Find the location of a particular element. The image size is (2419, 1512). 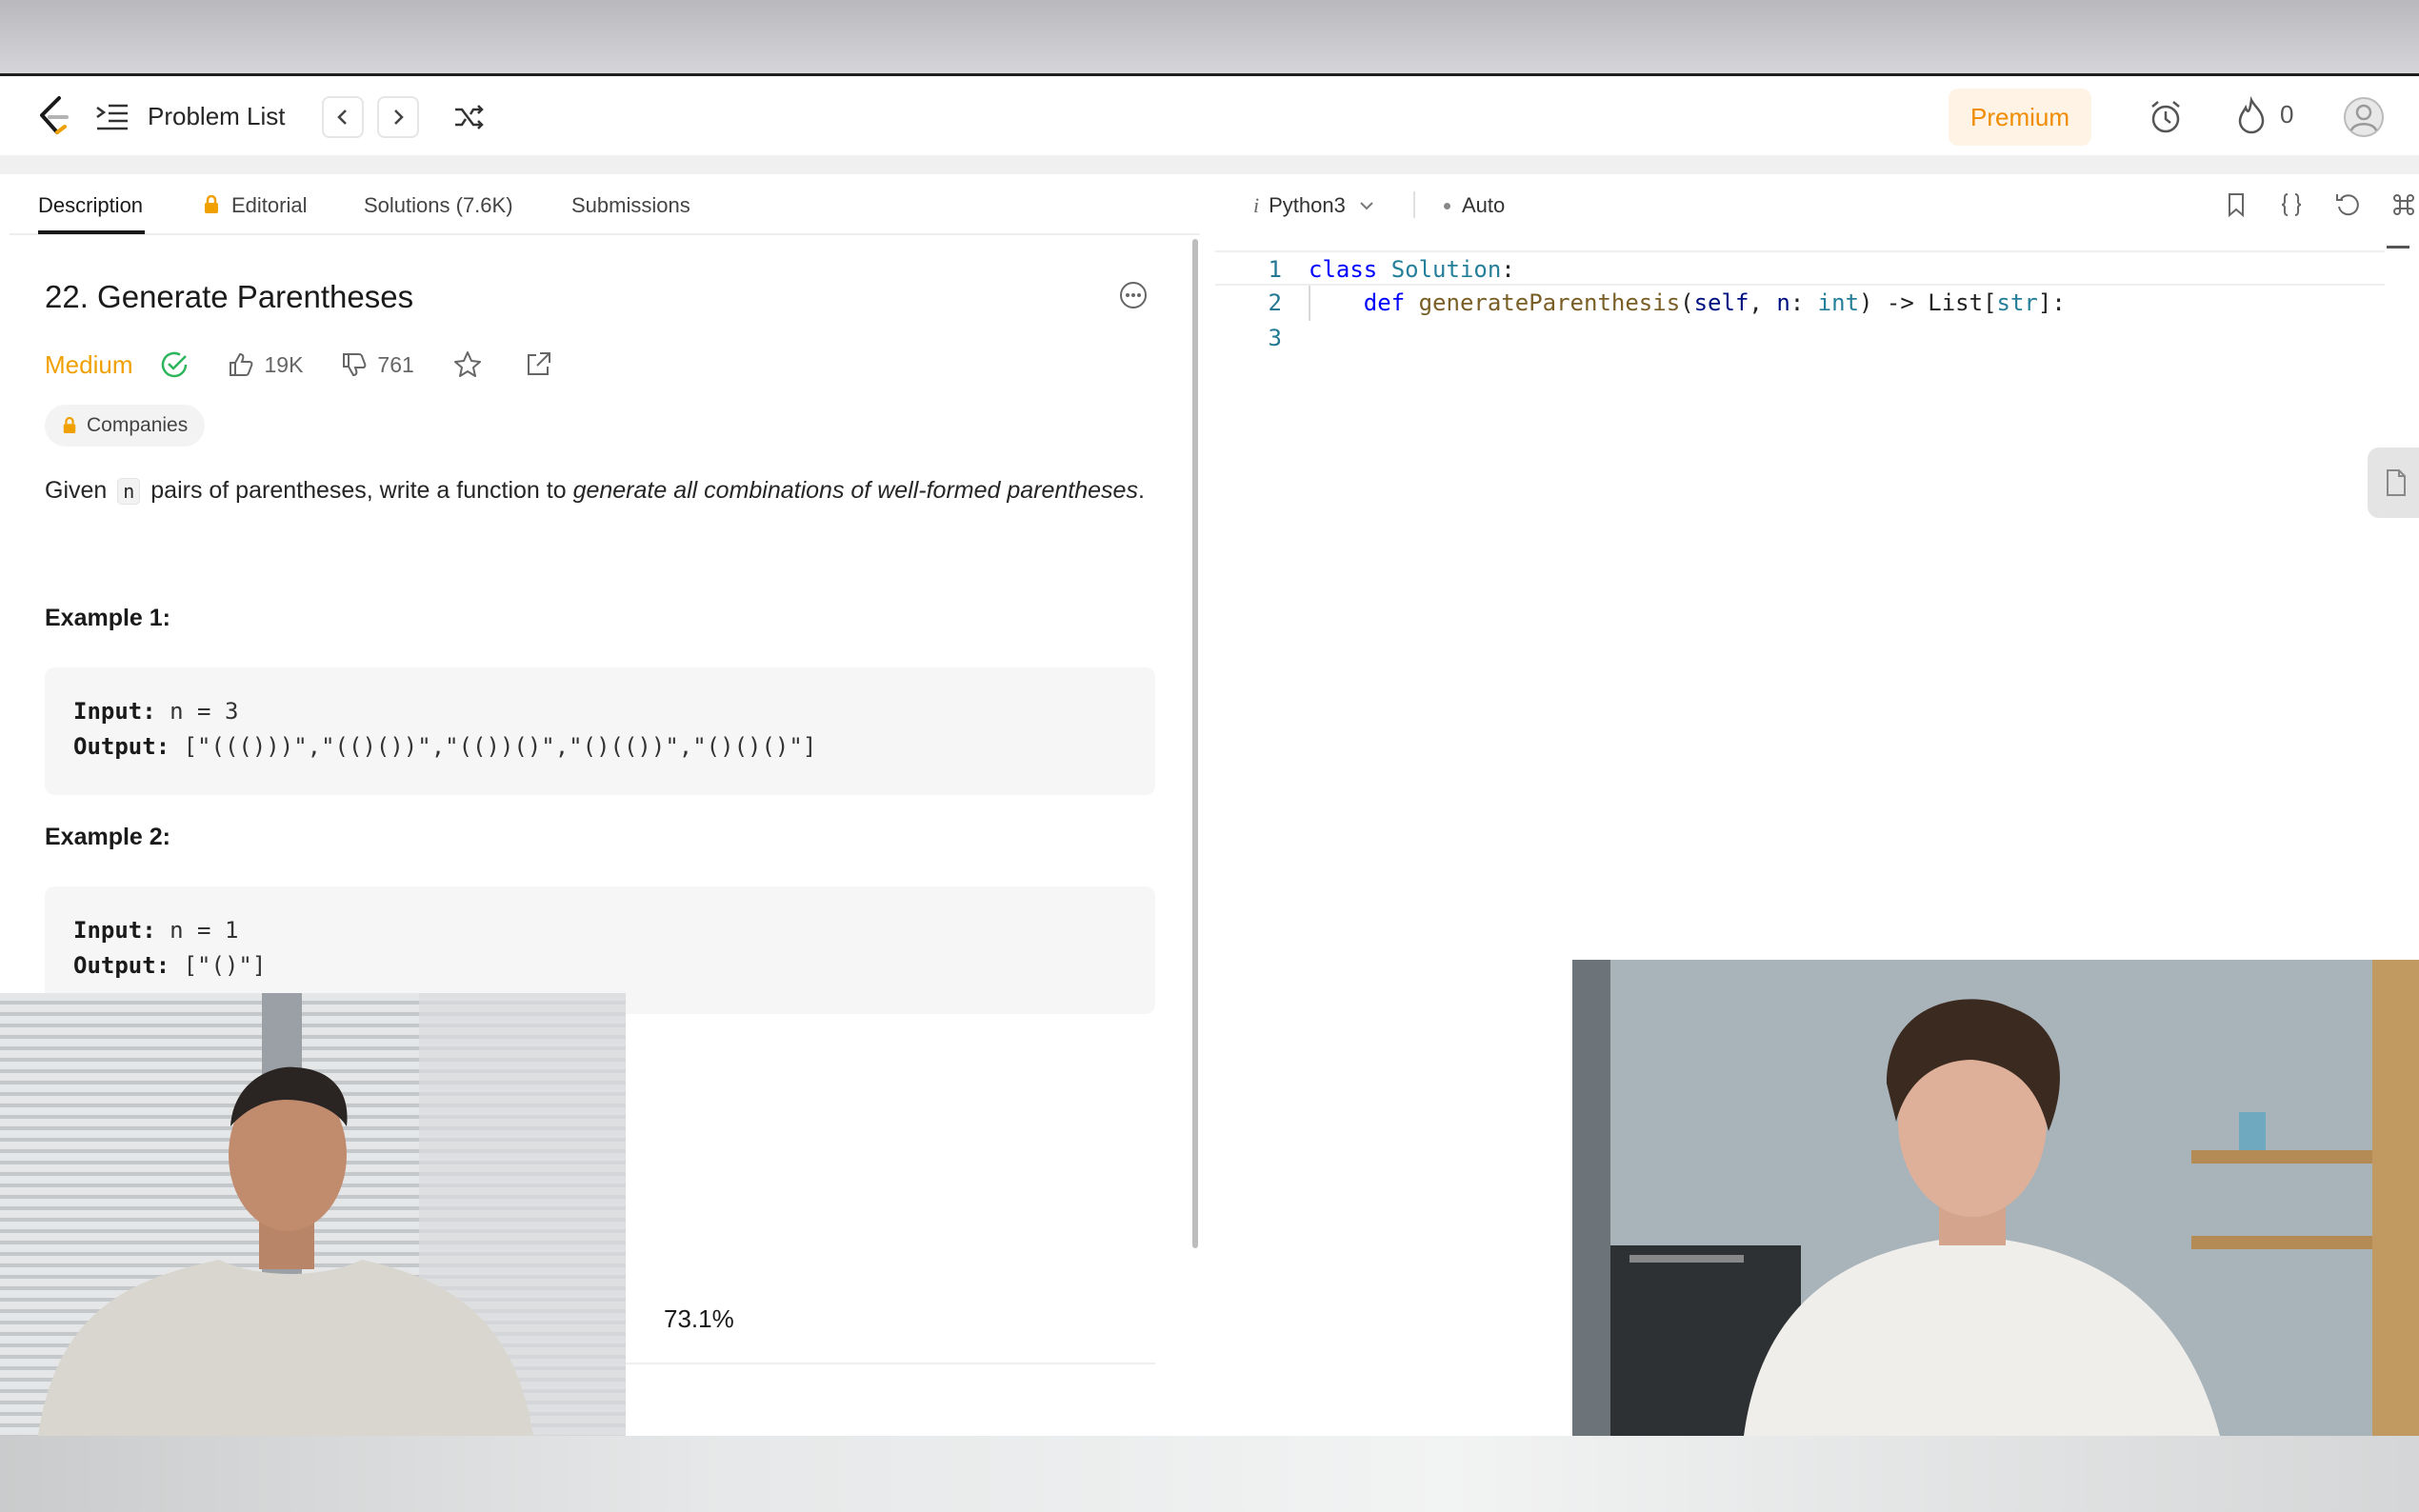

panel-gutter is located at coordinates (1209, 164).